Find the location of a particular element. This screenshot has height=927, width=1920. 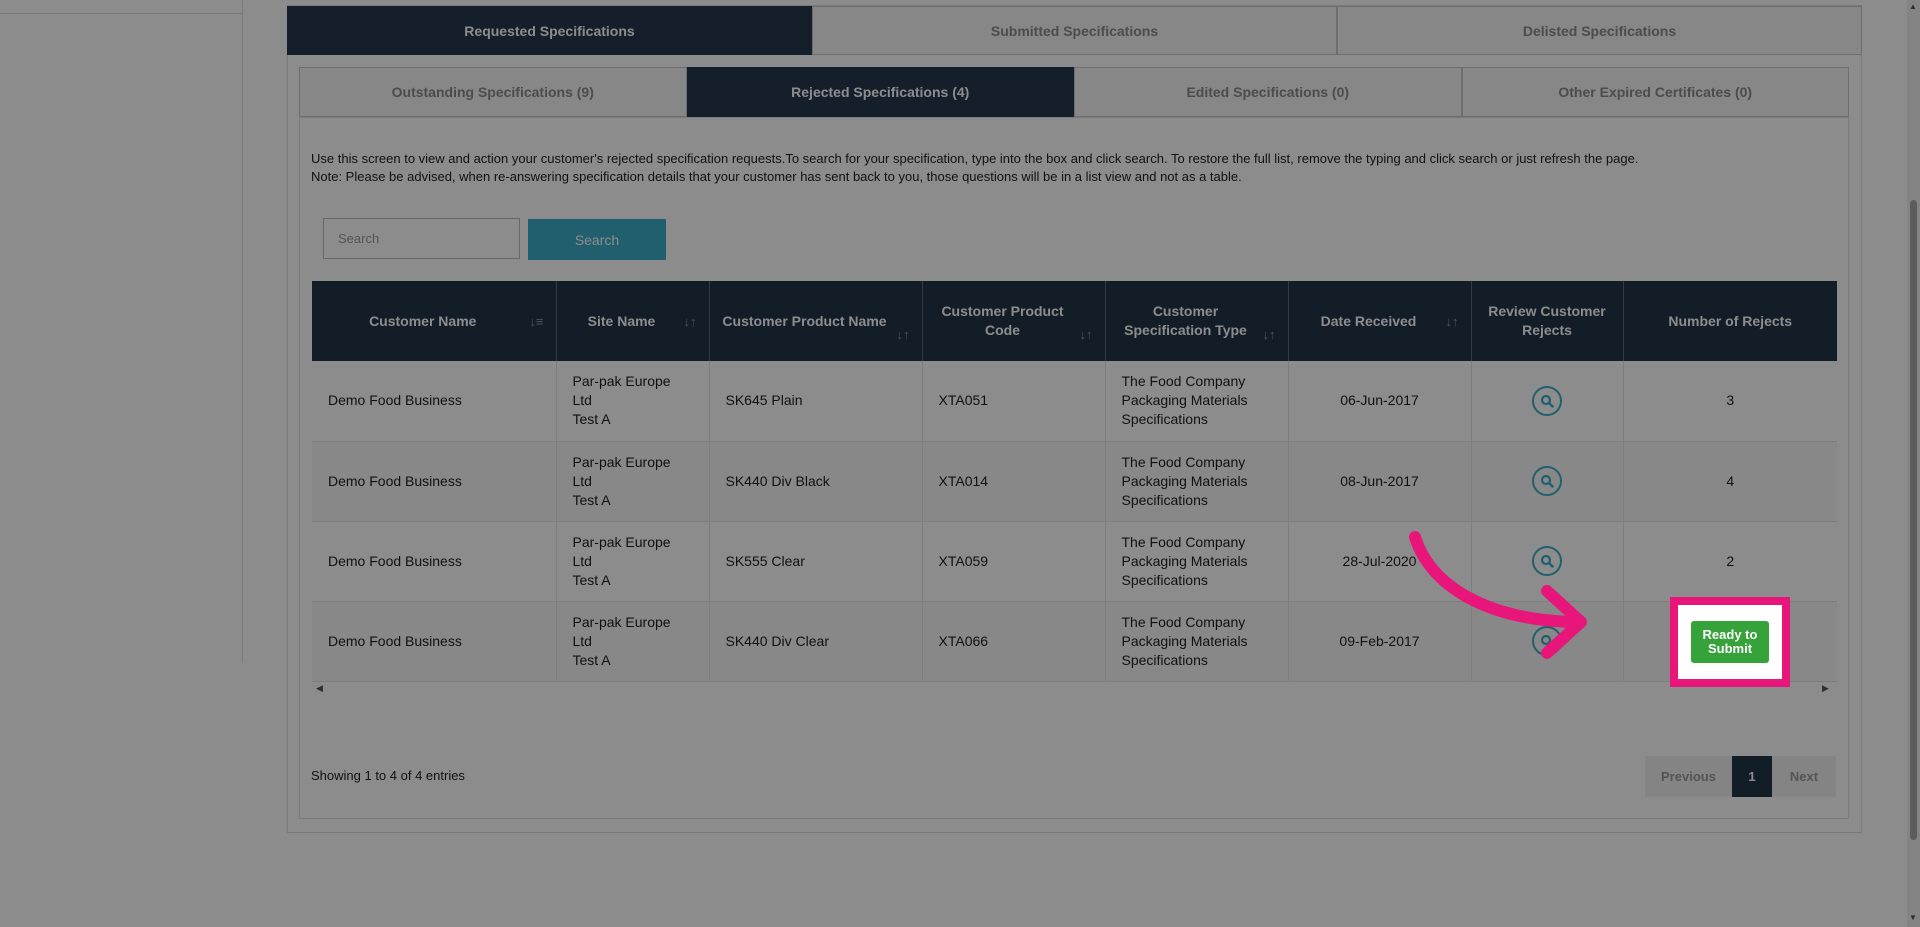

tab-submitted-specifications: Submitted Specifications is located at coordinates (1074, 30).